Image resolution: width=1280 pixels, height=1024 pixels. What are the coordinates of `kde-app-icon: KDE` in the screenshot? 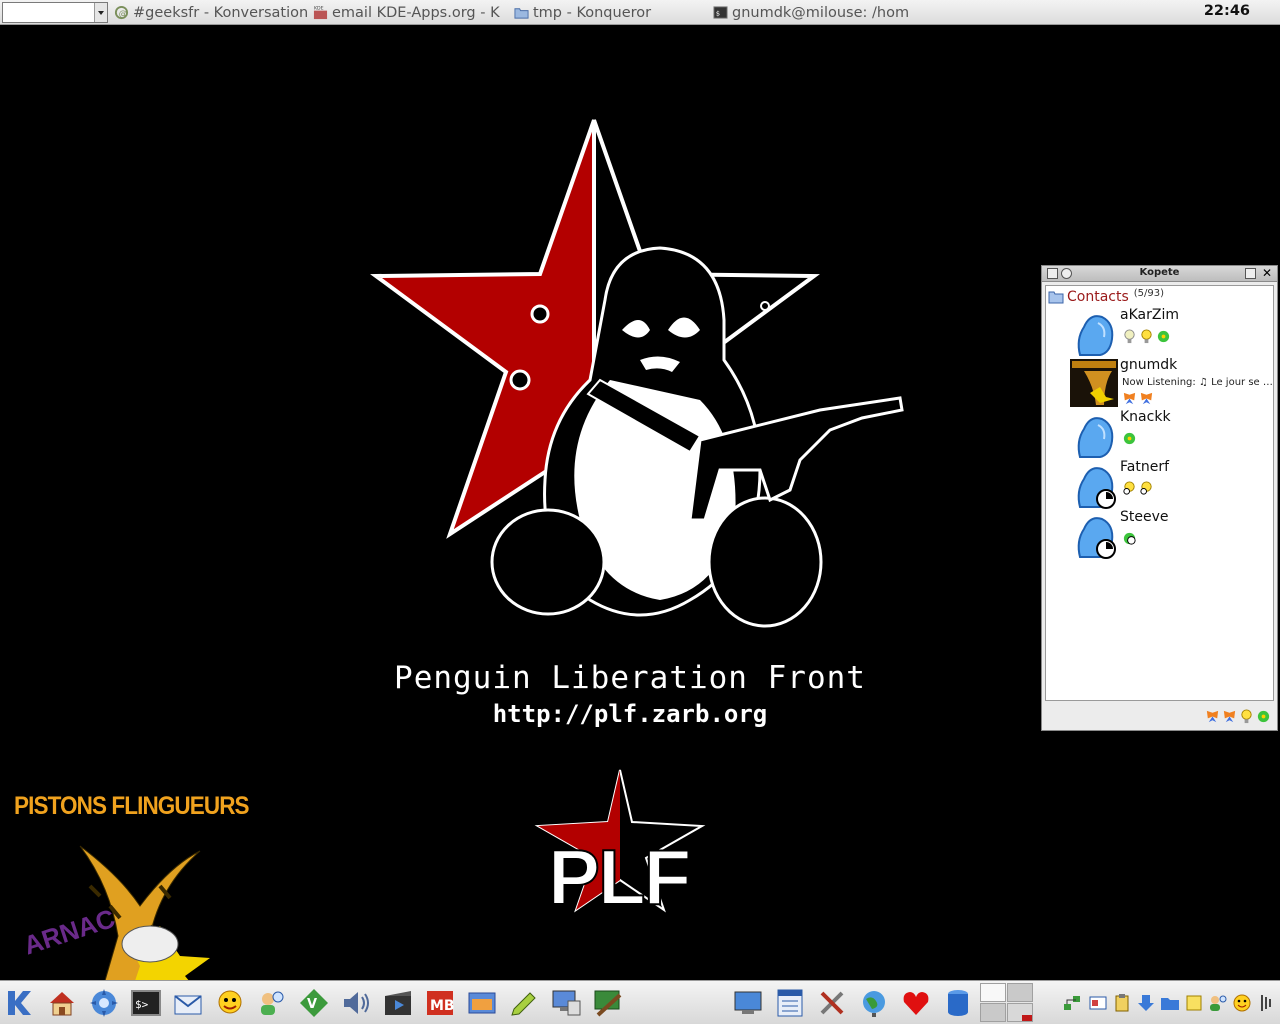 It's located at (320, 13).